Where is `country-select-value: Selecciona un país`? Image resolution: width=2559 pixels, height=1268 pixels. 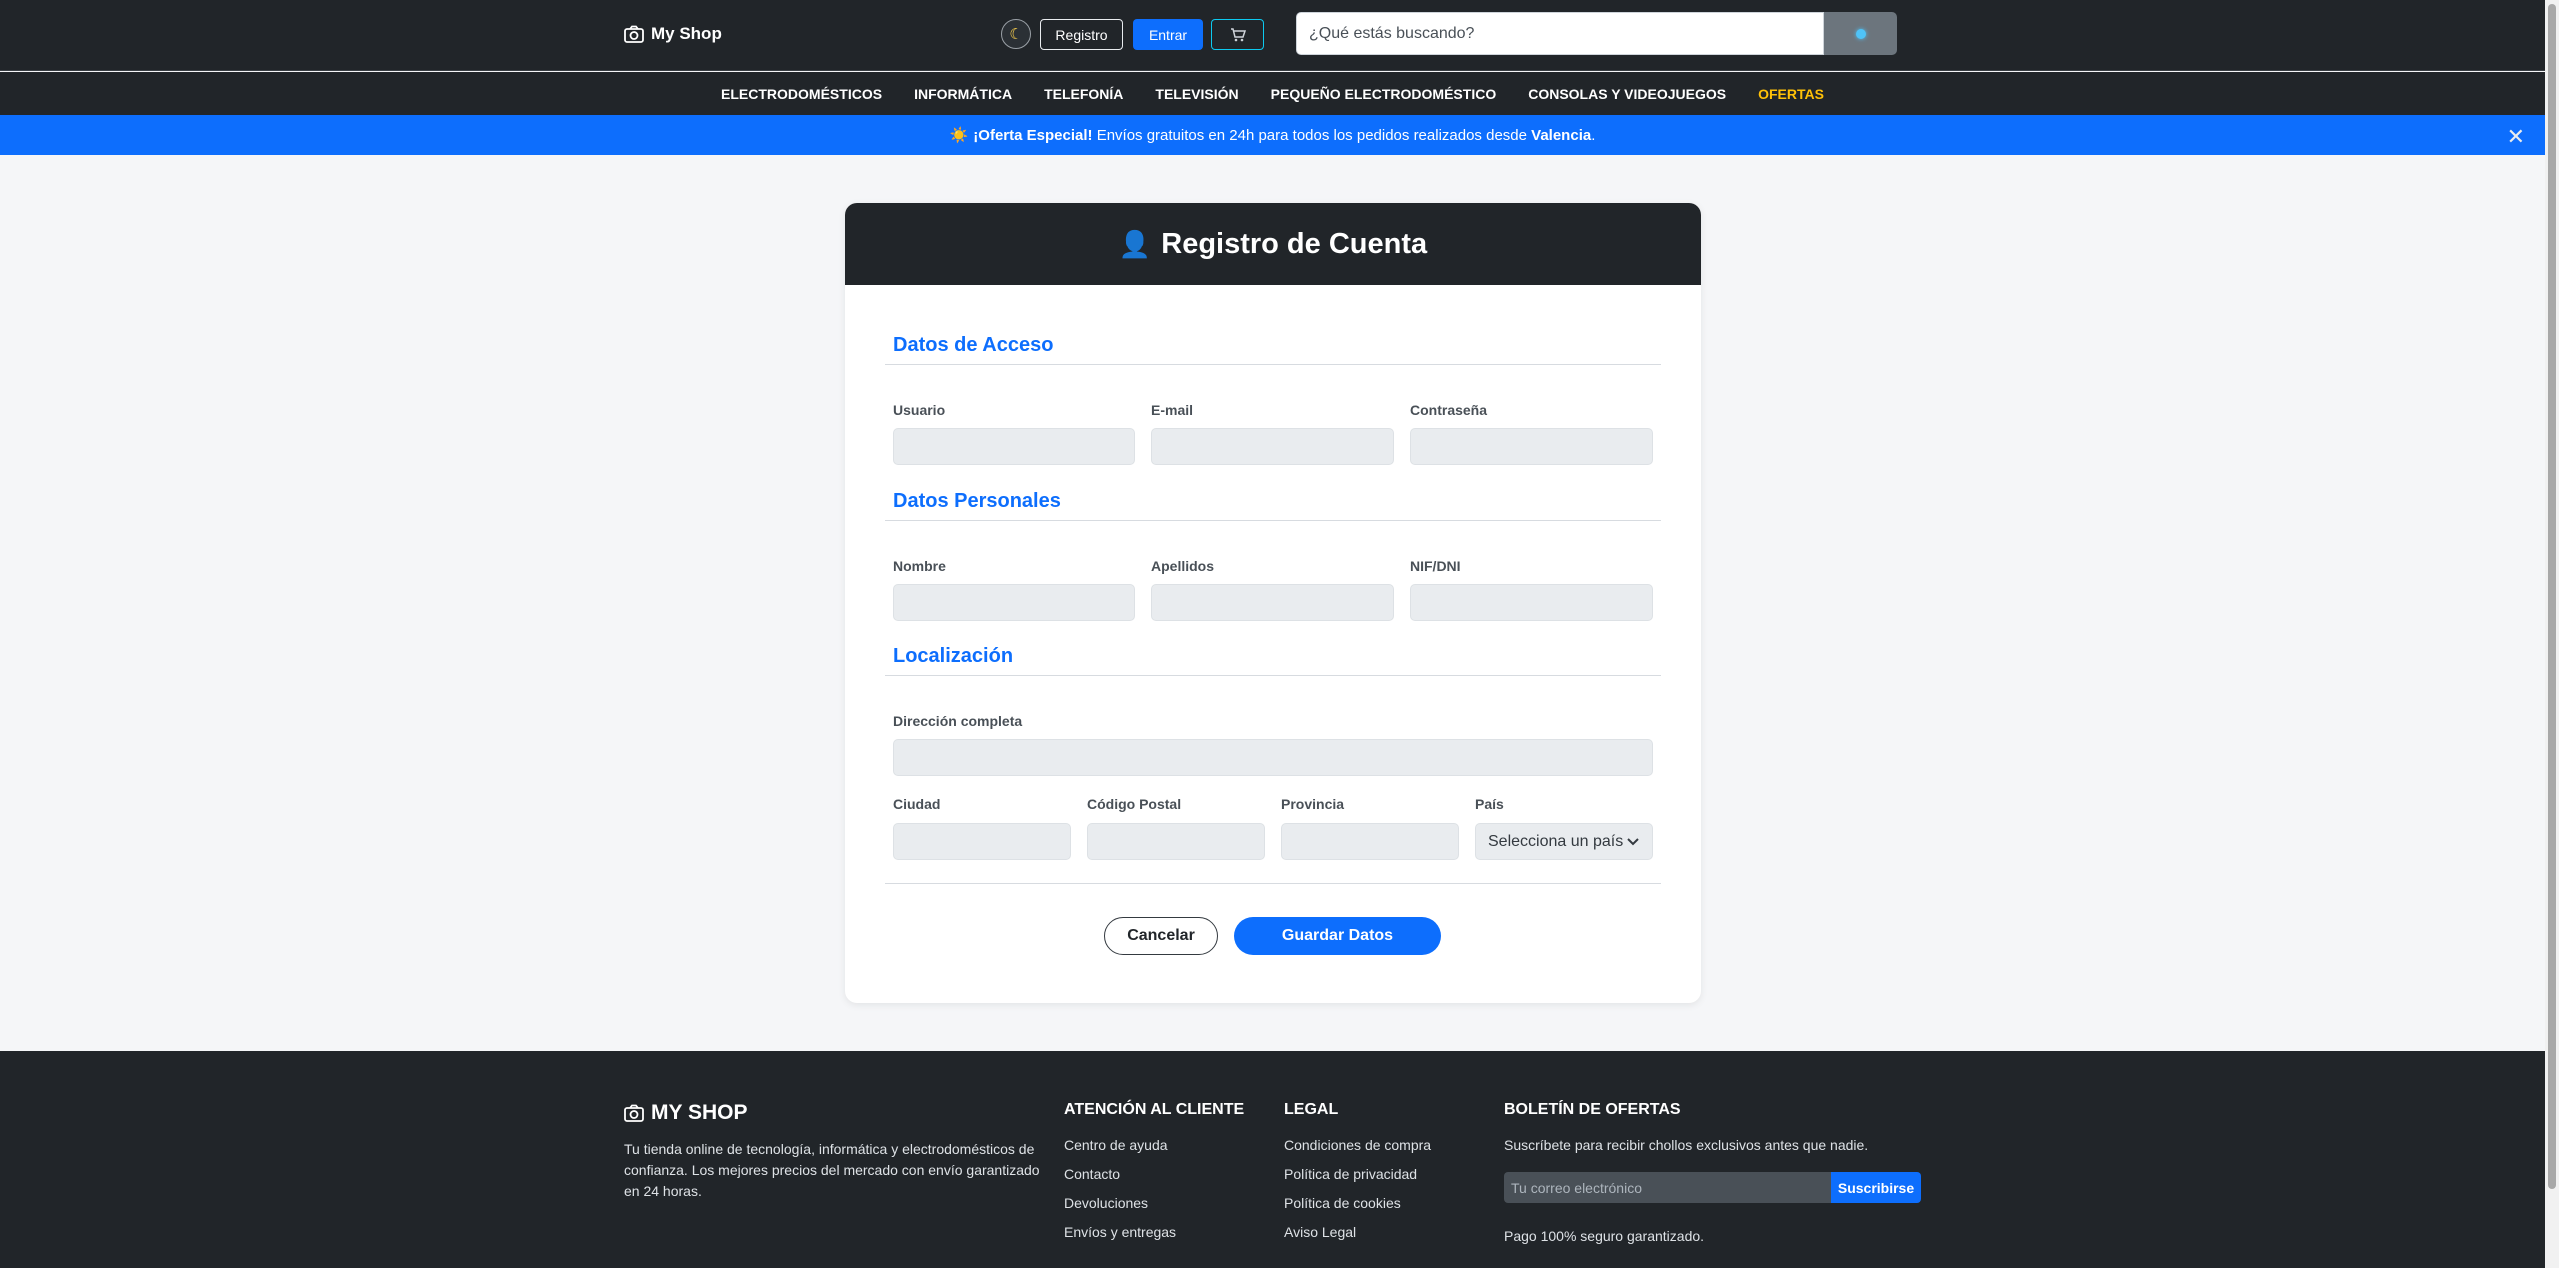 country-select-value: Selecciona un país is located at coordinates (1556, 841).